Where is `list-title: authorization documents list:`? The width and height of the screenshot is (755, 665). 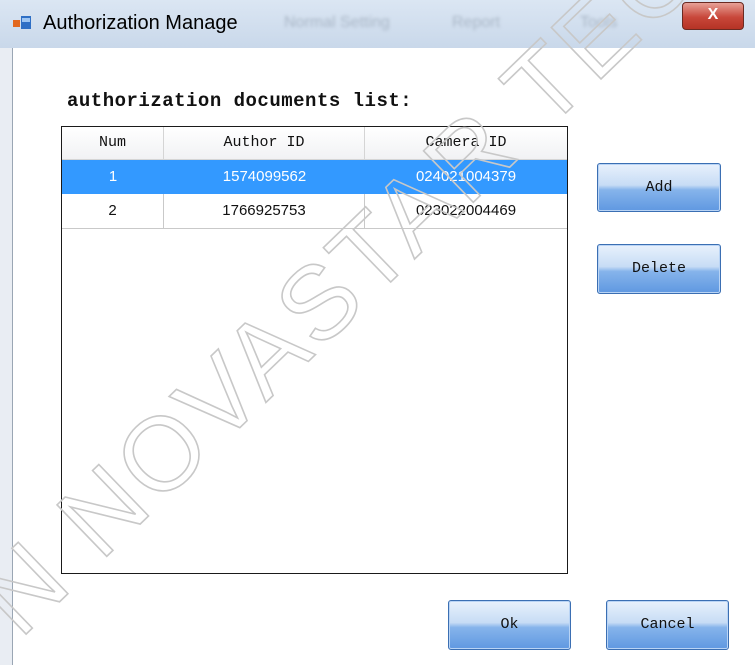
list-title: authorization documents list: is located at coordinates (240, 101).